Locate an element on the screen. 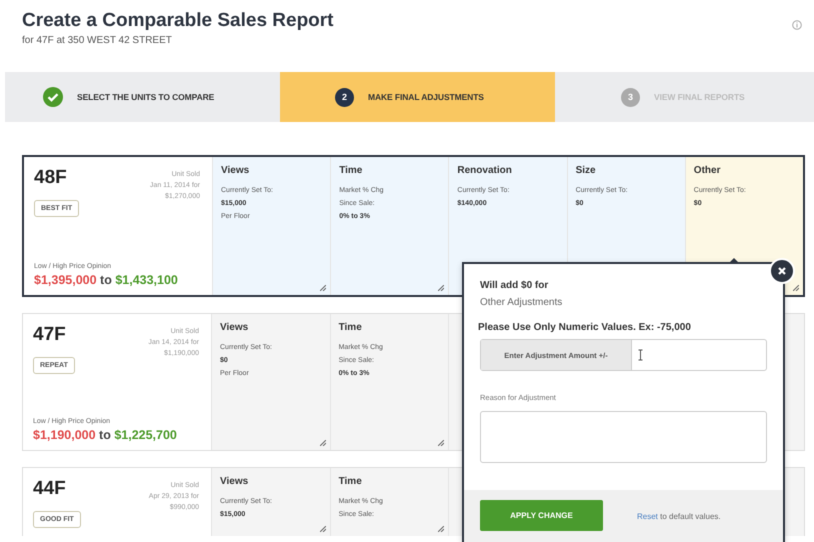  validation-message: Please Use Only Numeric Values. Ex: -75,000 is located at coordinates (585, 327).